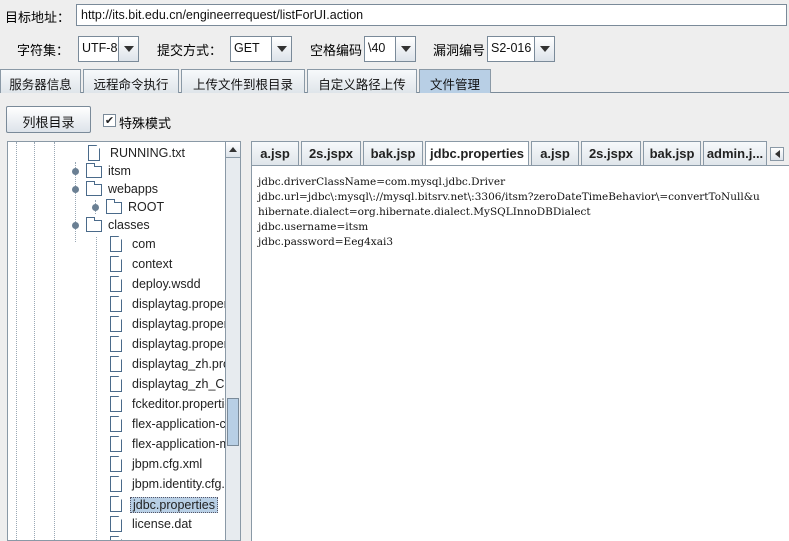 This screenshot has height=541, width=789. I want to click on method-value: GET, so click(247, 48).